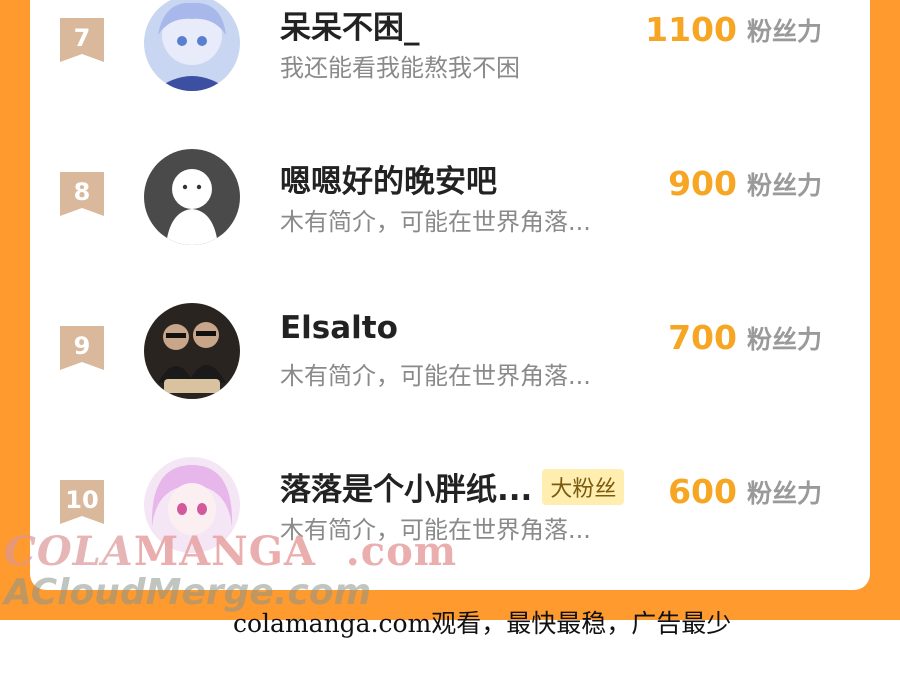  I want to click on rank-badge: 8, so click(82, 194).